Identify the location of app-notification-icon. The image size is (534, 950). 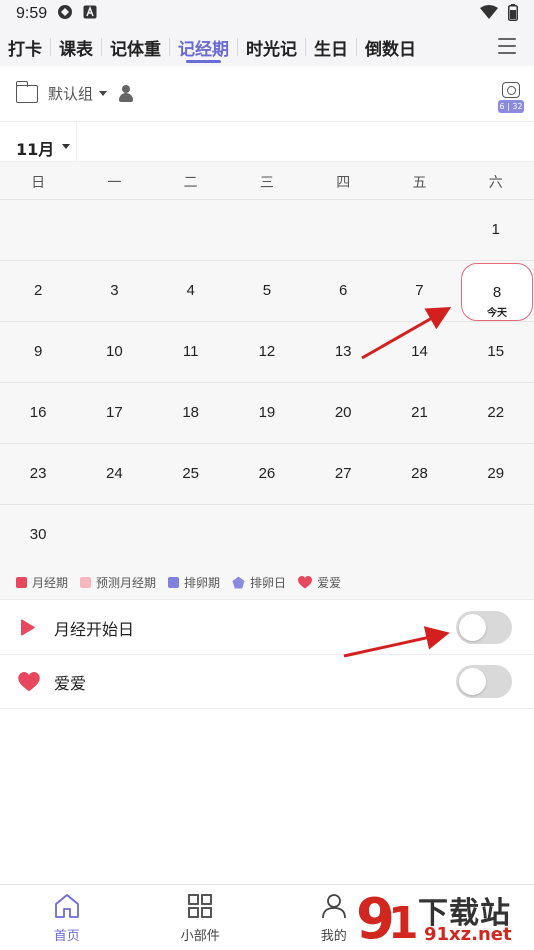
(90, 14).